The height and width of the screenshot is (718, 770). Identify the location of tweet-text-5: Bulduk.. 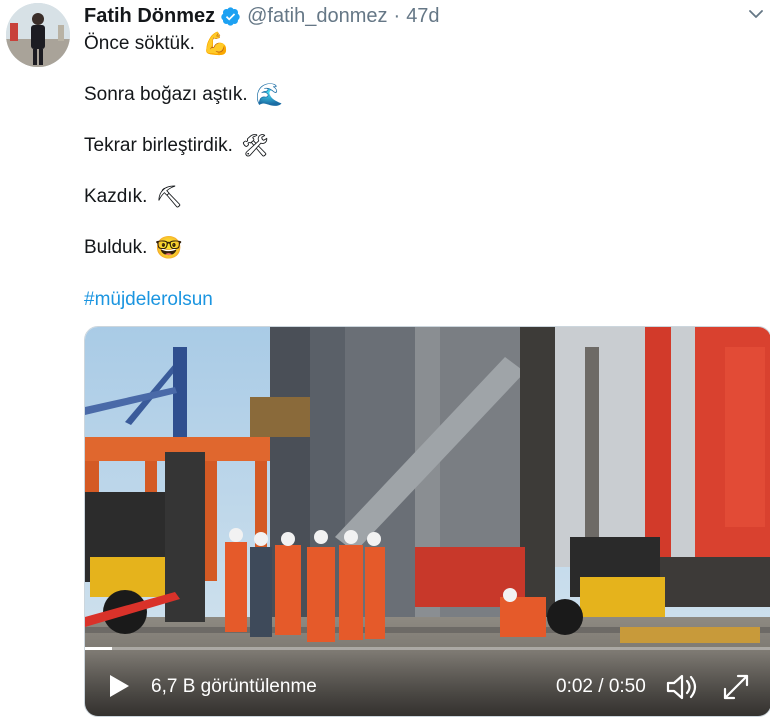
(116, 247).